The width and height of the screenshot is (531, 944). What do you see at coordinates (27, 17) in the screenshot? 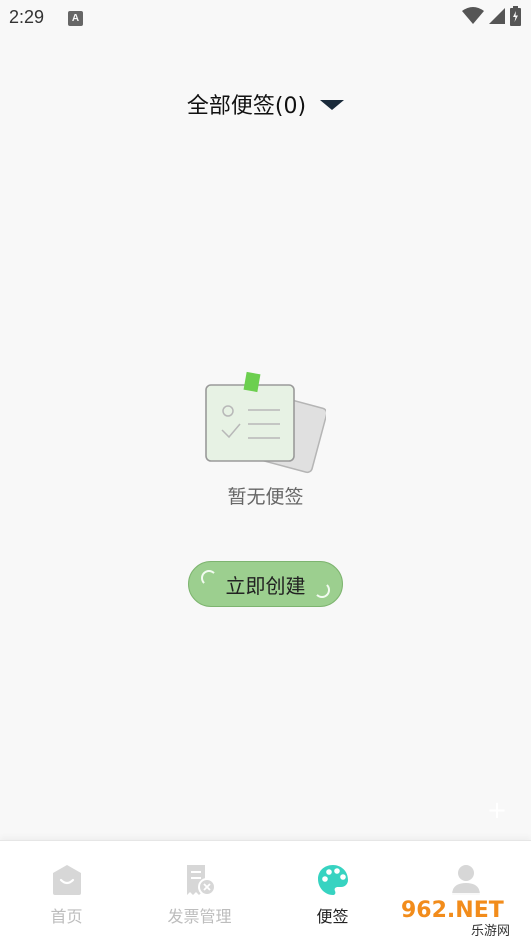
I see `status-time: 2:29` at bounding box center [27, 17].